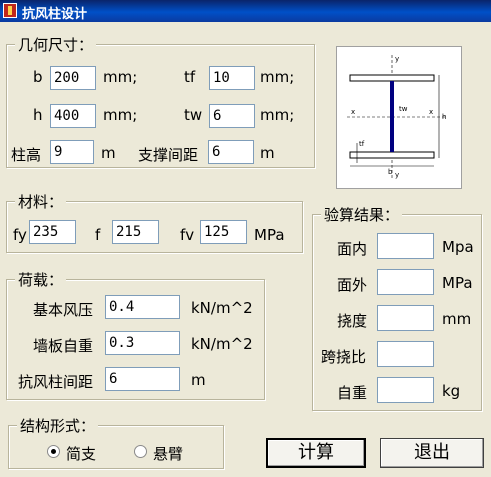 The width and height of the screenshot is (491, 477). Describe the element at coordinates (222, 344) in the screenshot. I see `wall-weight-unit: kN/m^2` at that location.